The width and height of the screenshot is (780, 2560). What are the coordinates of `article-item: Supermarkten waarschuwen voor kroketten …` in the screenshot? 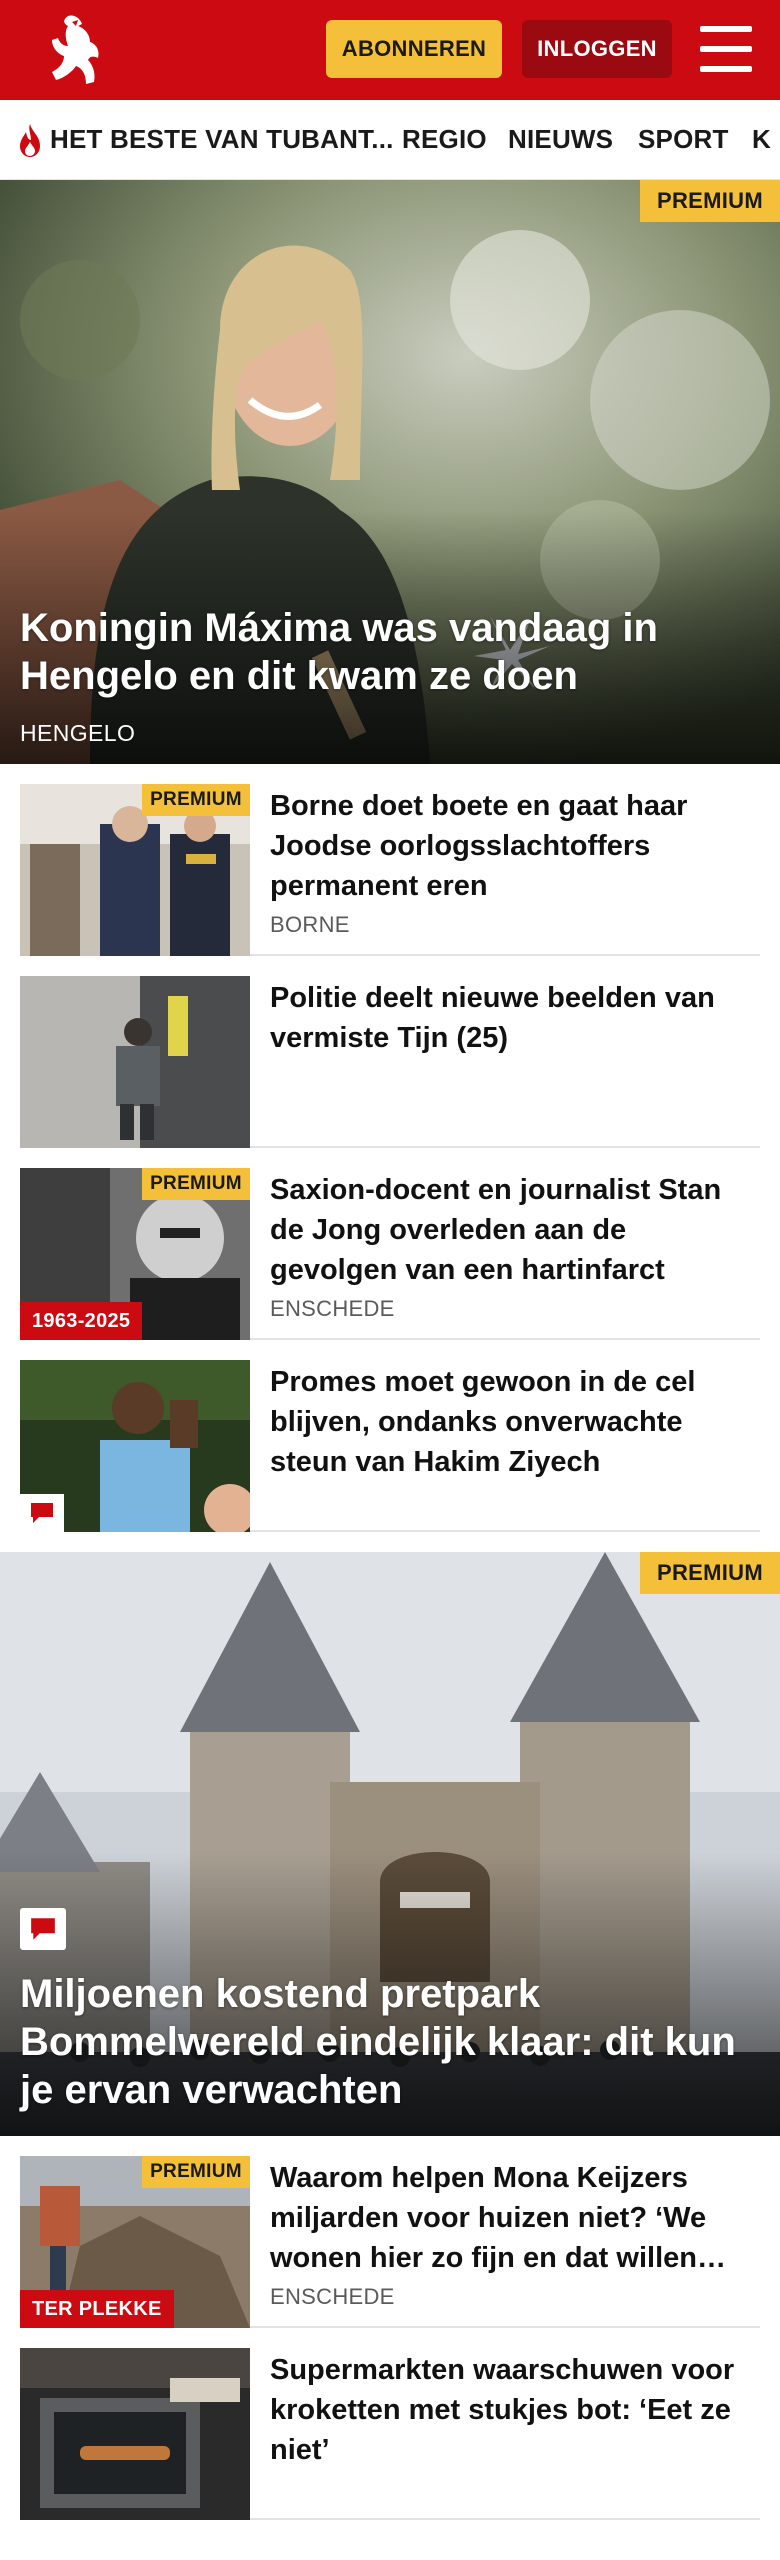 It's located at (390, 2424).